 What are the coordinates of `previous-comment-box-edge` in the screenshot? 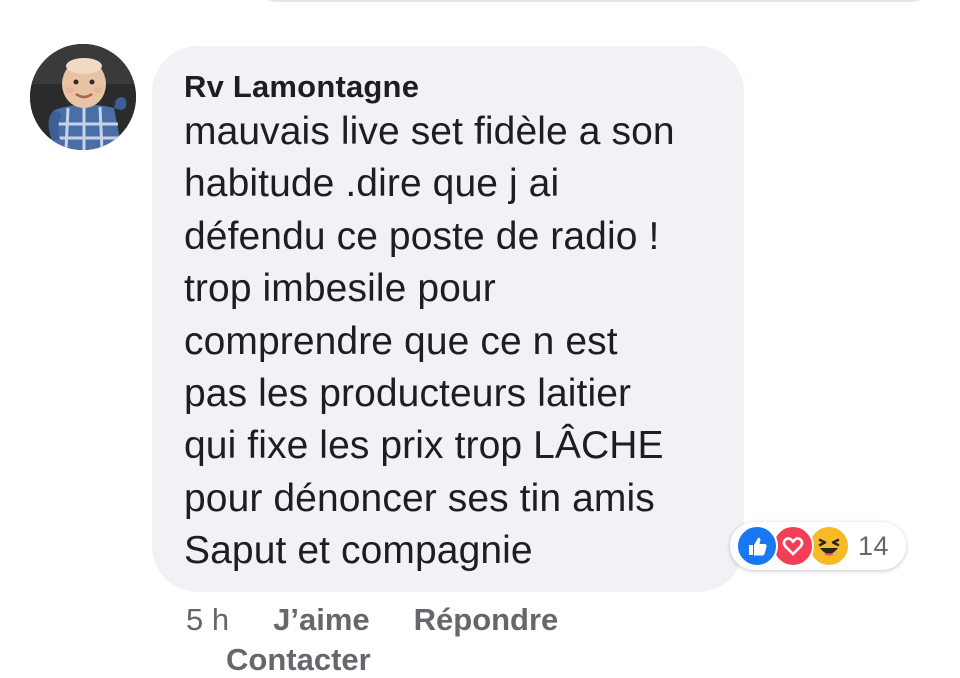 It's located at (594, 1).